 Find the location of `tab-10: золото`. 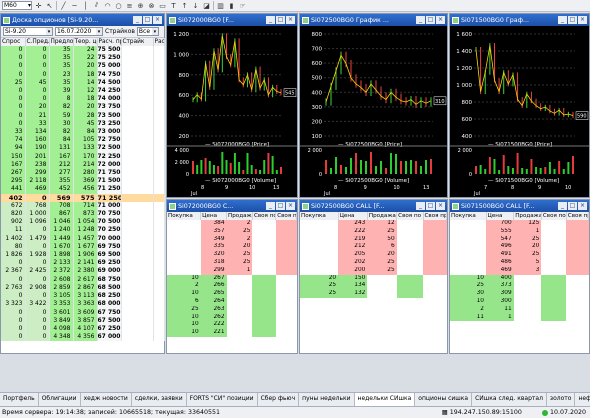

tab-10: золото is located at coordinates (561, 399).